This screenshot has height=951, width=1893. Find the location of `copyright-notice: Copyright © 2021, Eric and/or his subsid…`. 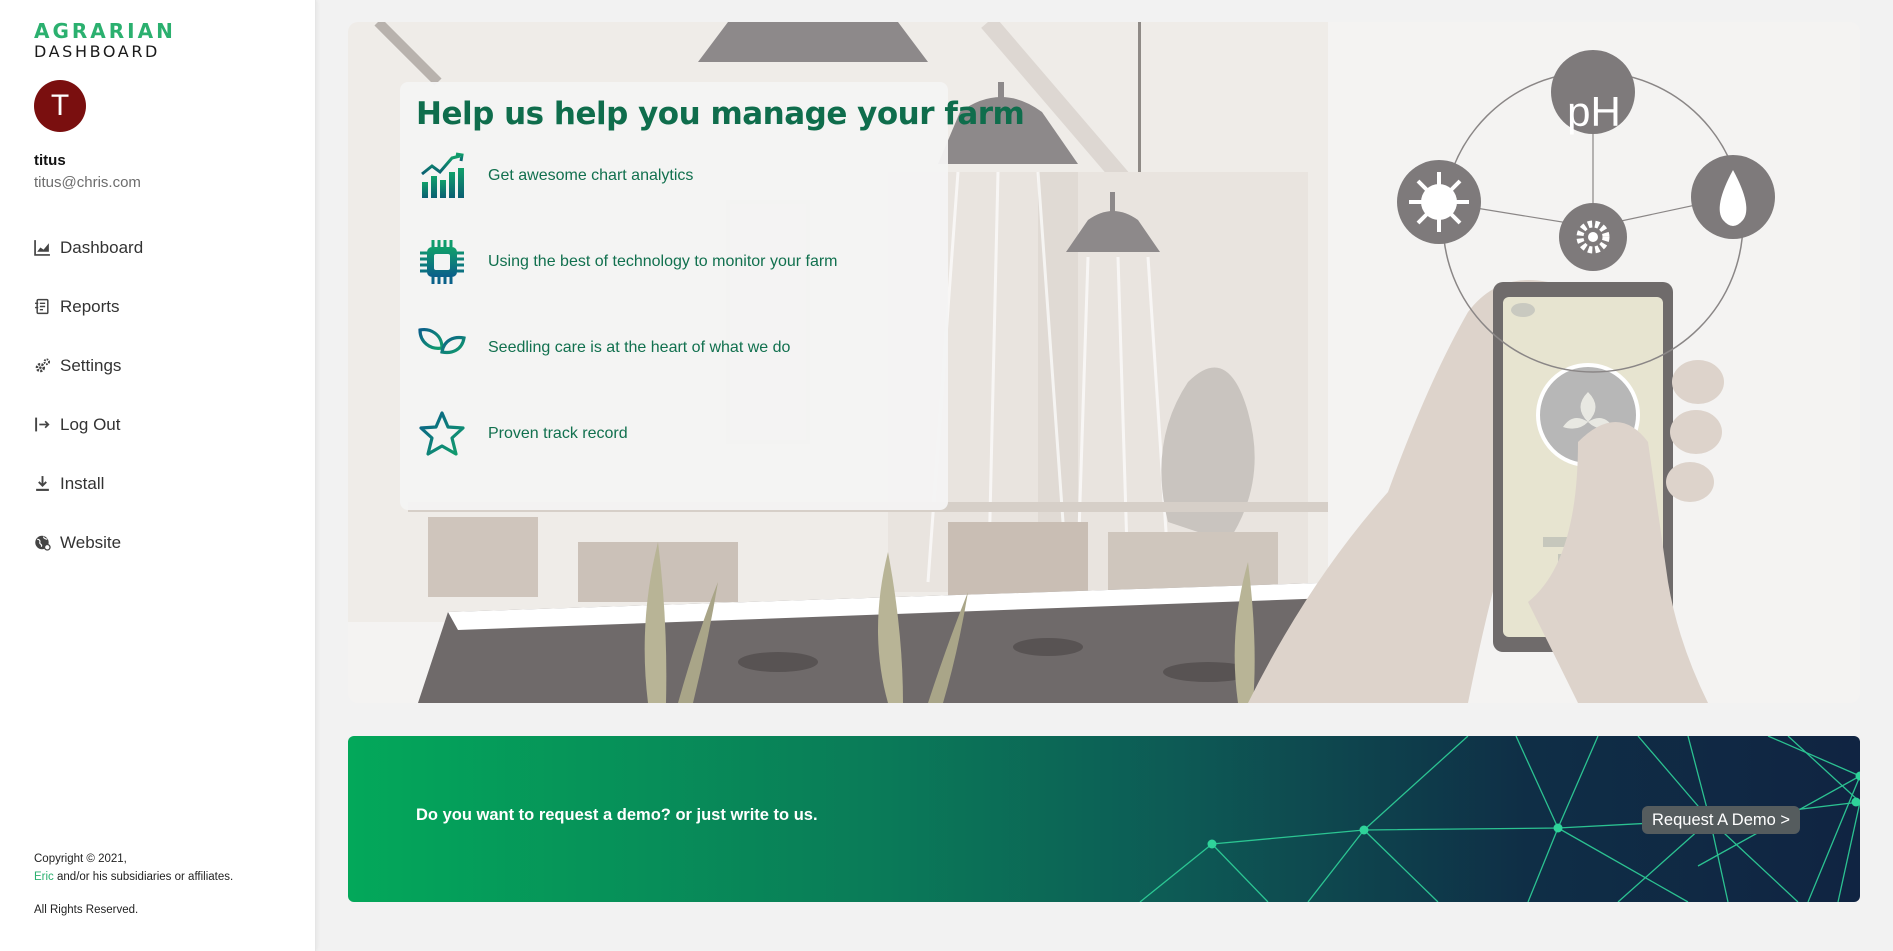

copyright-notice: Copyright © 2021, Eric and/or his subsid… is located at coordinates (133, 884).